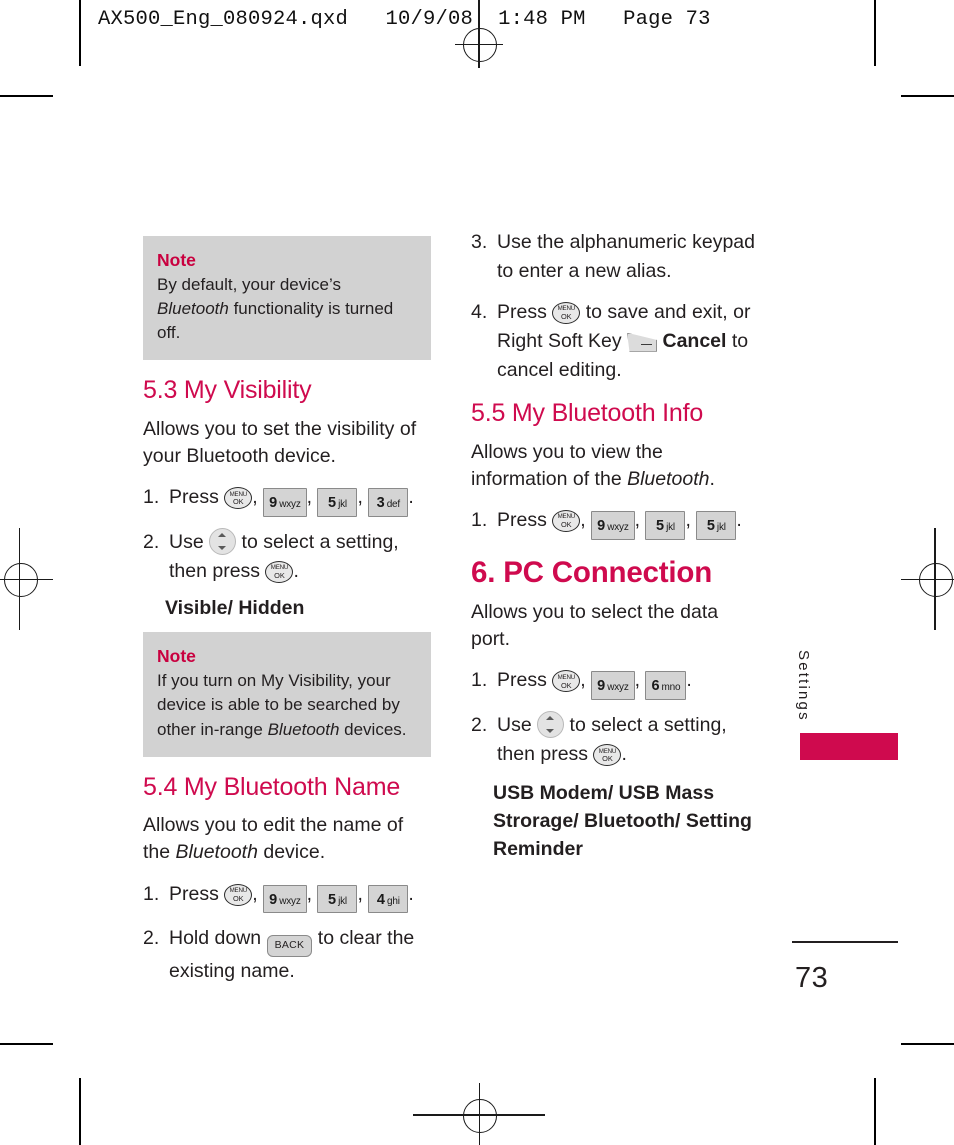 The width and height of the screenshot is (954, 1145). What do you see at coordinates (587, 413) in the screenshot?
I see `section-heading-5-5: 5.5 My Bluetooth Info` at bounding box center [587, 413].